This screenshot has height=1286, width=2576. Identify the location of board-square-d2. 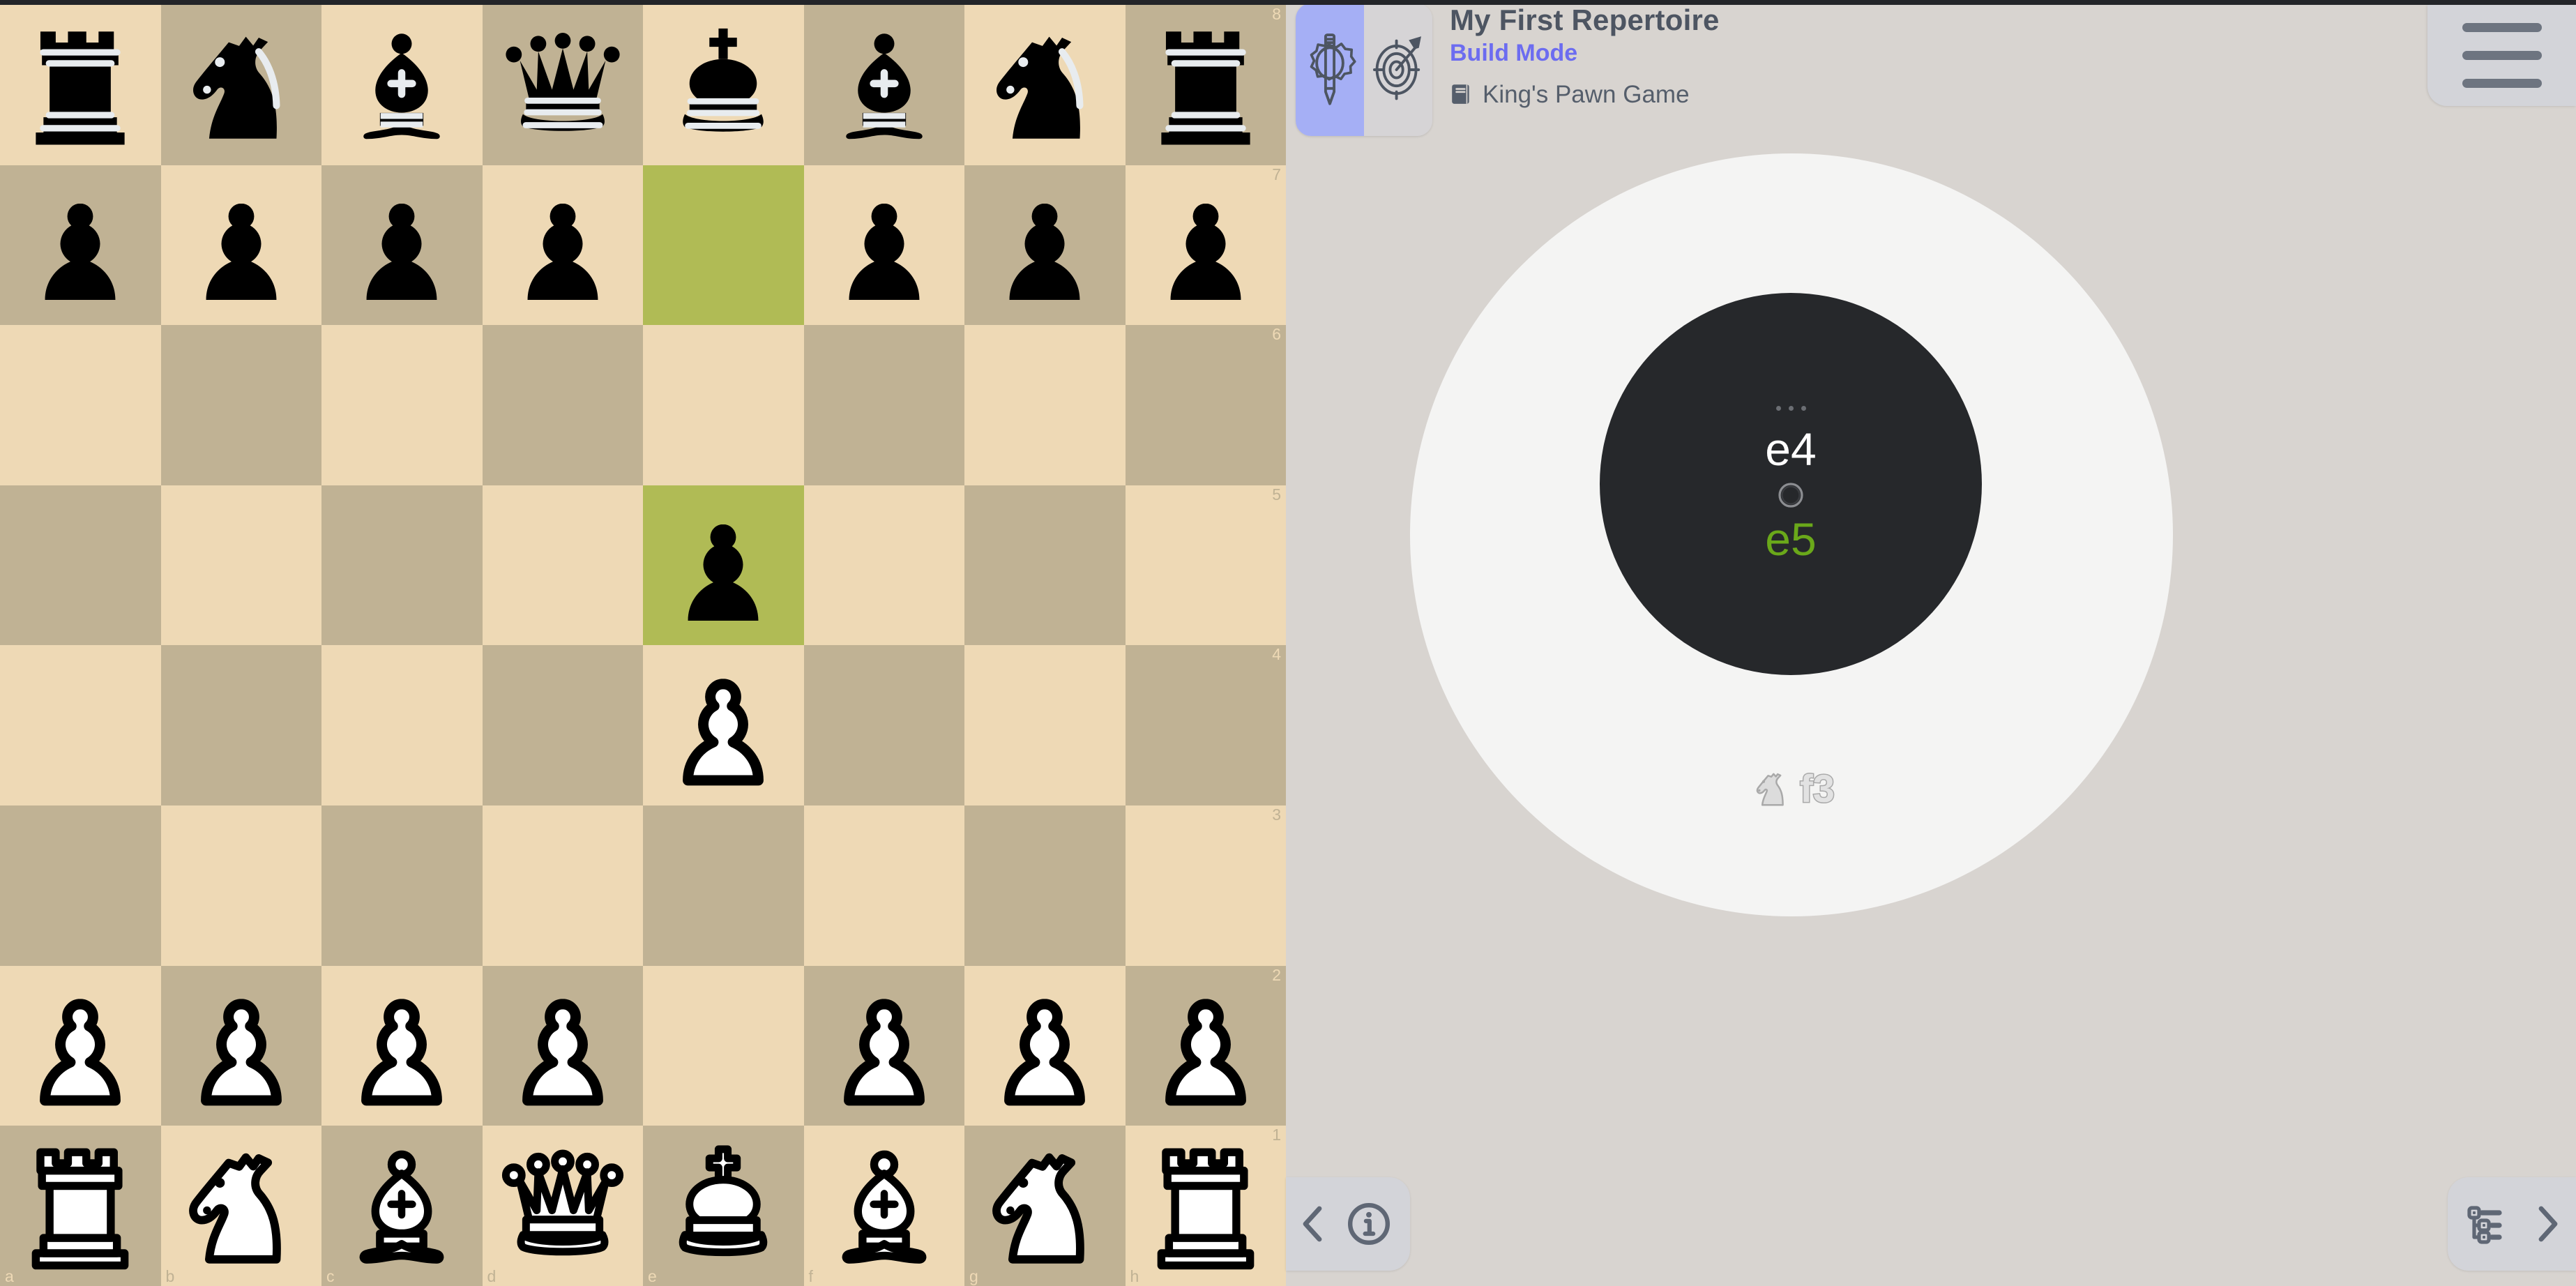
(562, 1045).